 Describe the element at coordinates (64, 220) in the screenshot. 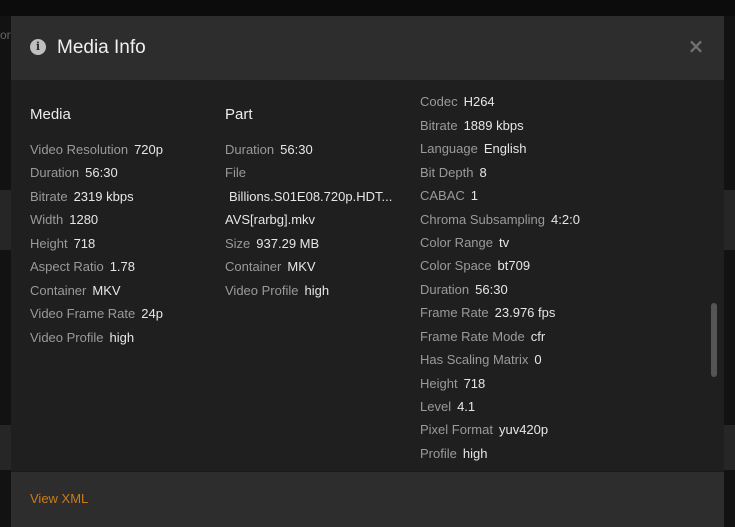

I see `info-row: Width 1280` at that location.